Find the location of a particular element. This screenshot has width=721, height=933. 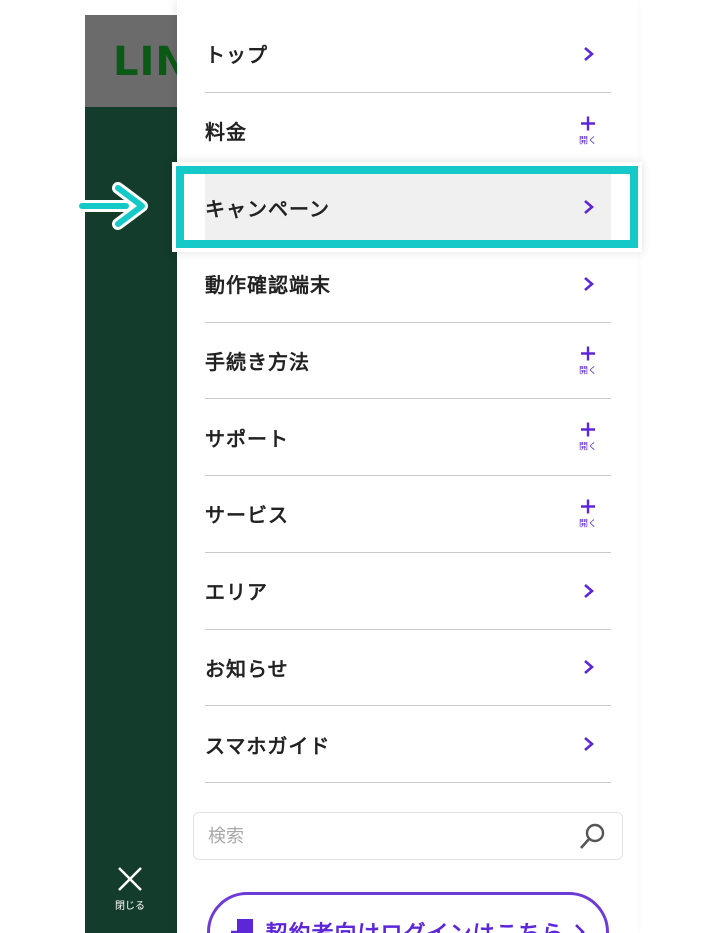

menu-item-devices: 動作確認端末 is located at coordinates (408, 284).